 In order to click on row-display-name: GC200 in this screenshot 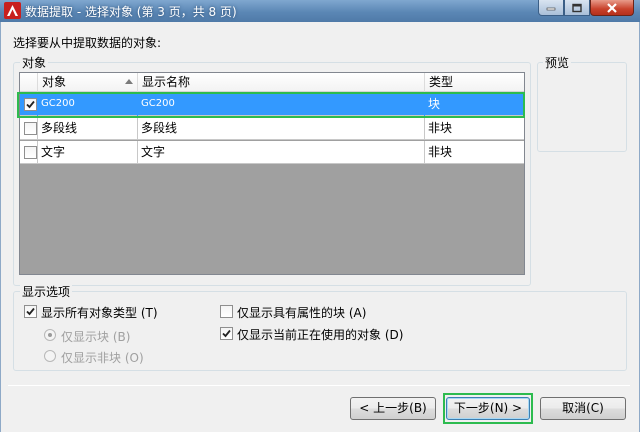, I will do `click(281, 104)`.